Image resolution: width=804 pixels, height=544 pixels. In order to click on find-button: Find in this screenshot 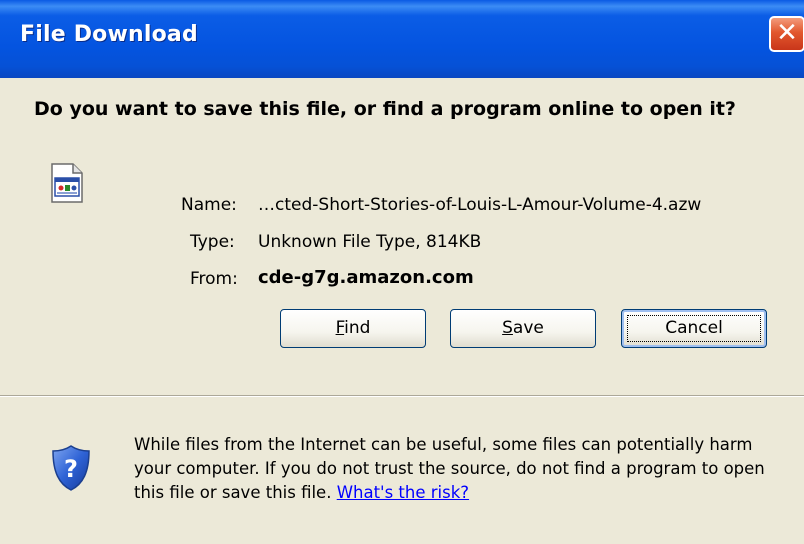, I will do `click(353, 328)`.